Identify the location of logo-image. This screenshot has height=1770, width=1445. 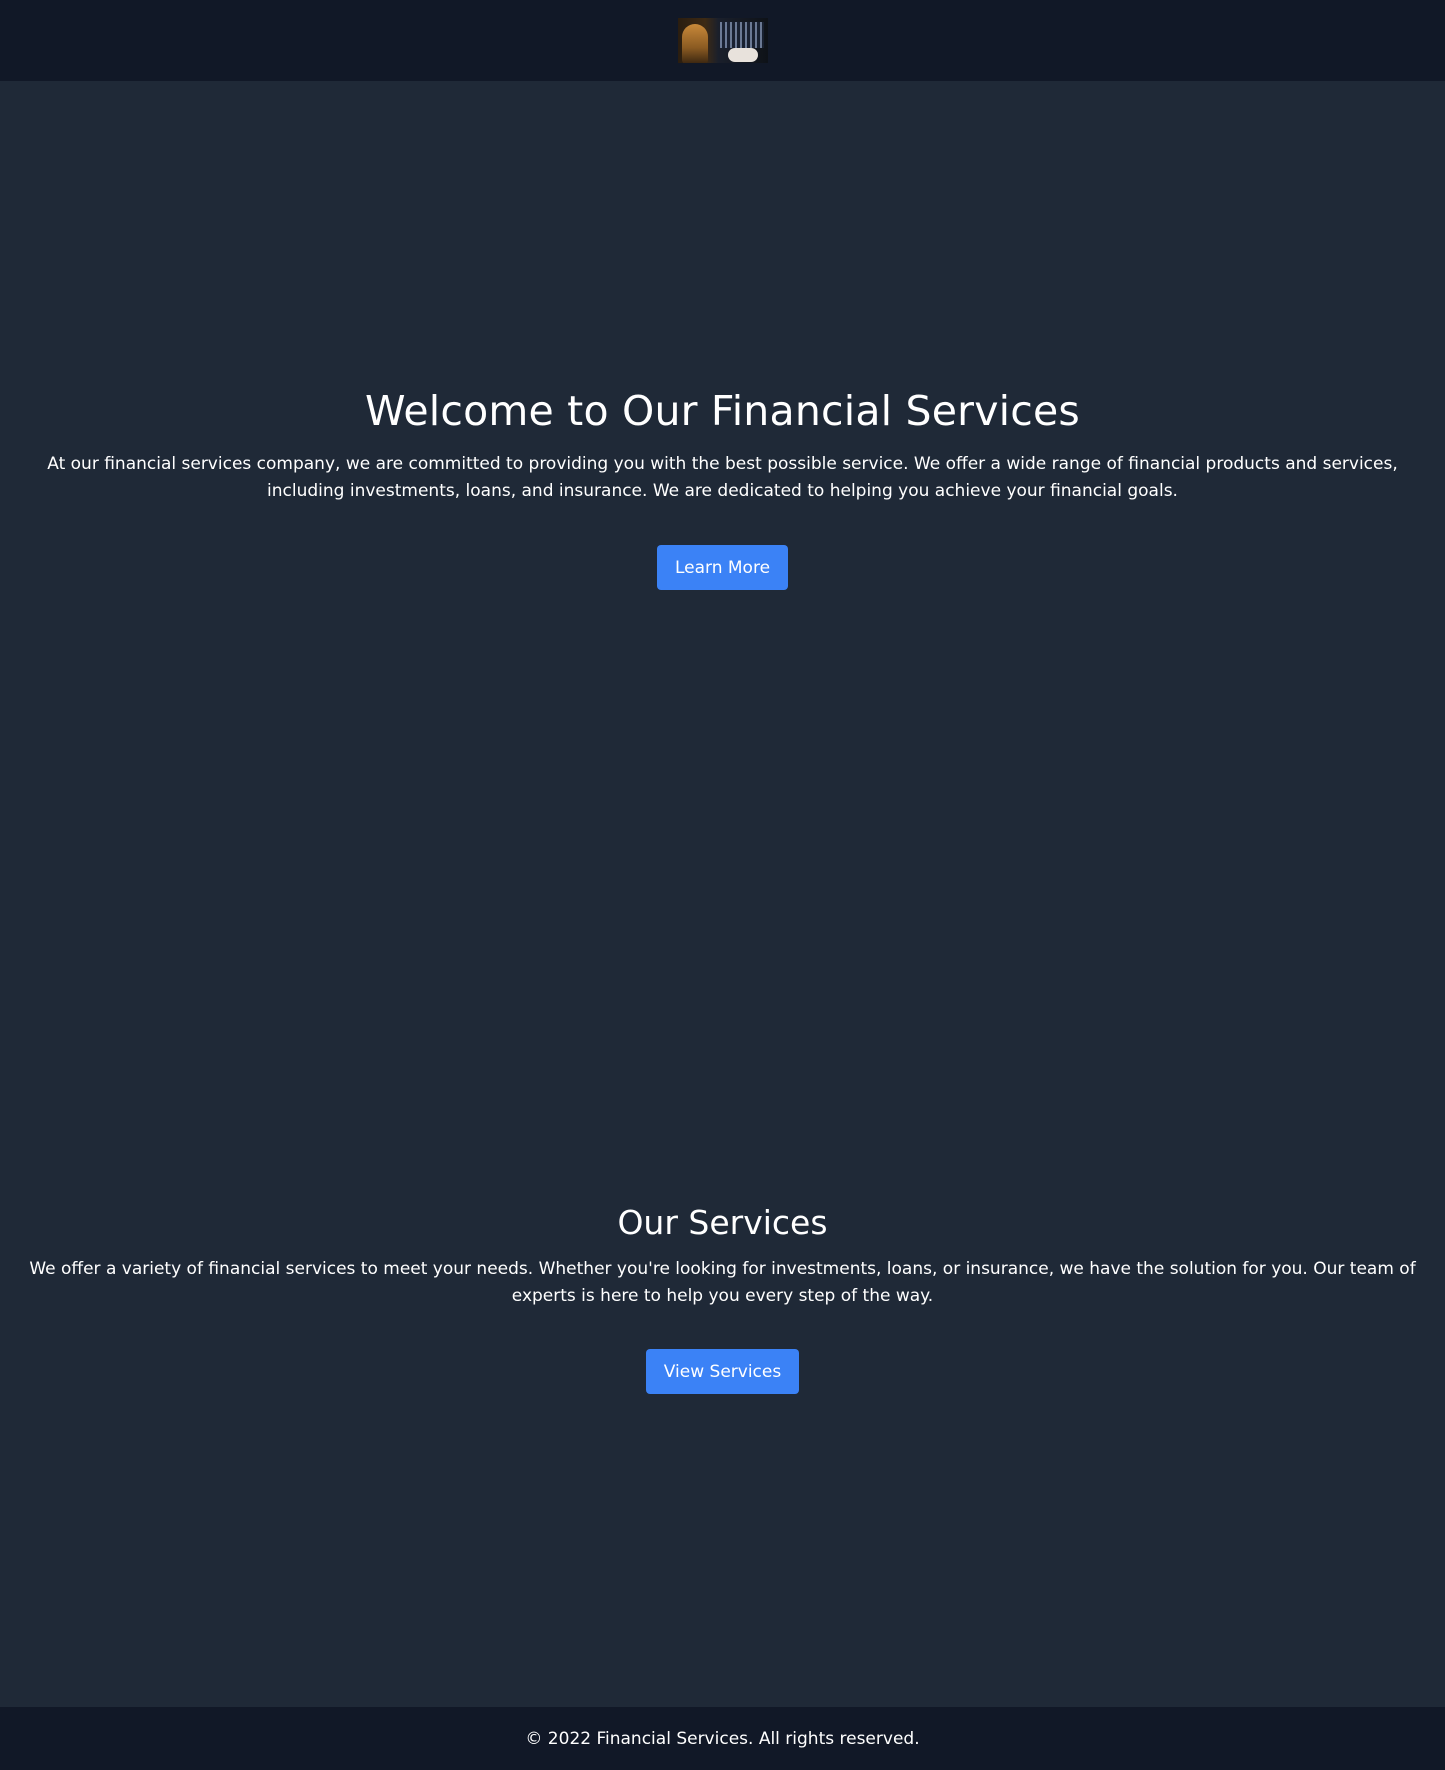
(722, 40).